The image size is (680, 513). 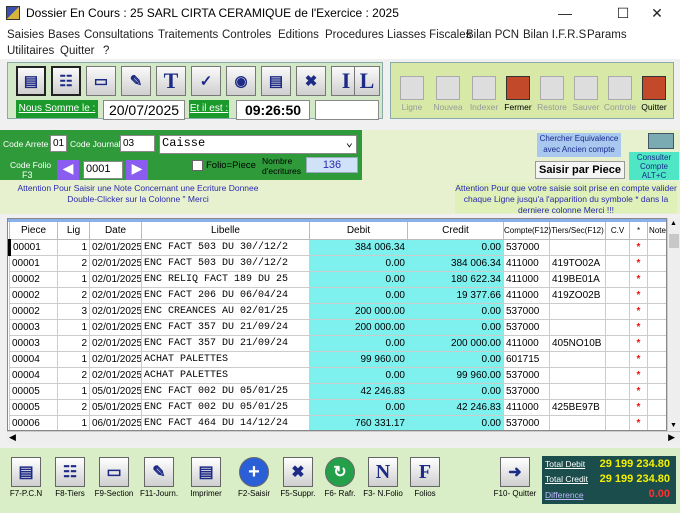 I want to click on folios-button: F Folios, so click(x=425, y=476).